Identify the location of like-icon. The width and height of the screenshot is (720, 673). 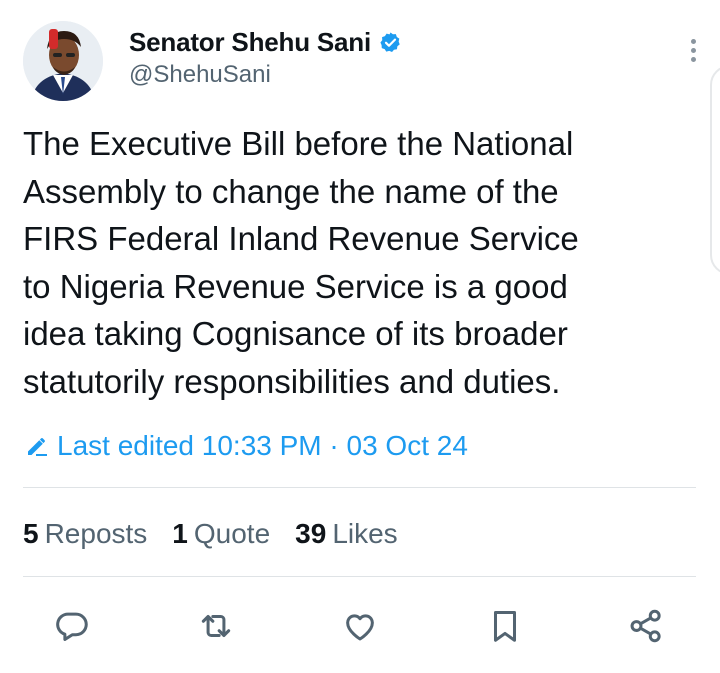
(360, 627).